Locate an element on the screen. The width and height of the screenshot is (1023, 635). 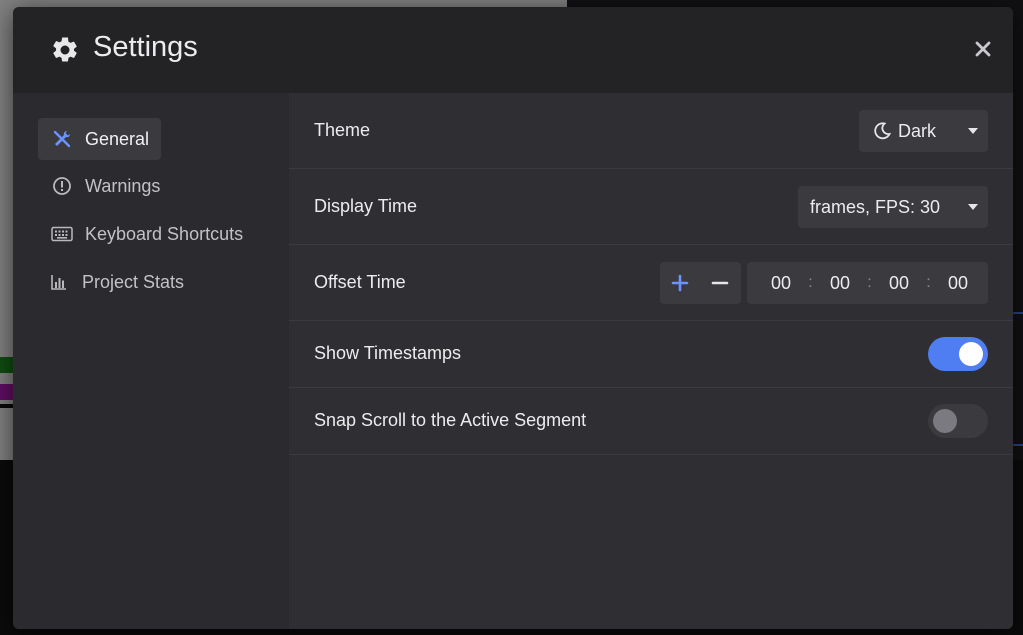
bar-chart-icon is located at coordinates (59, 282).